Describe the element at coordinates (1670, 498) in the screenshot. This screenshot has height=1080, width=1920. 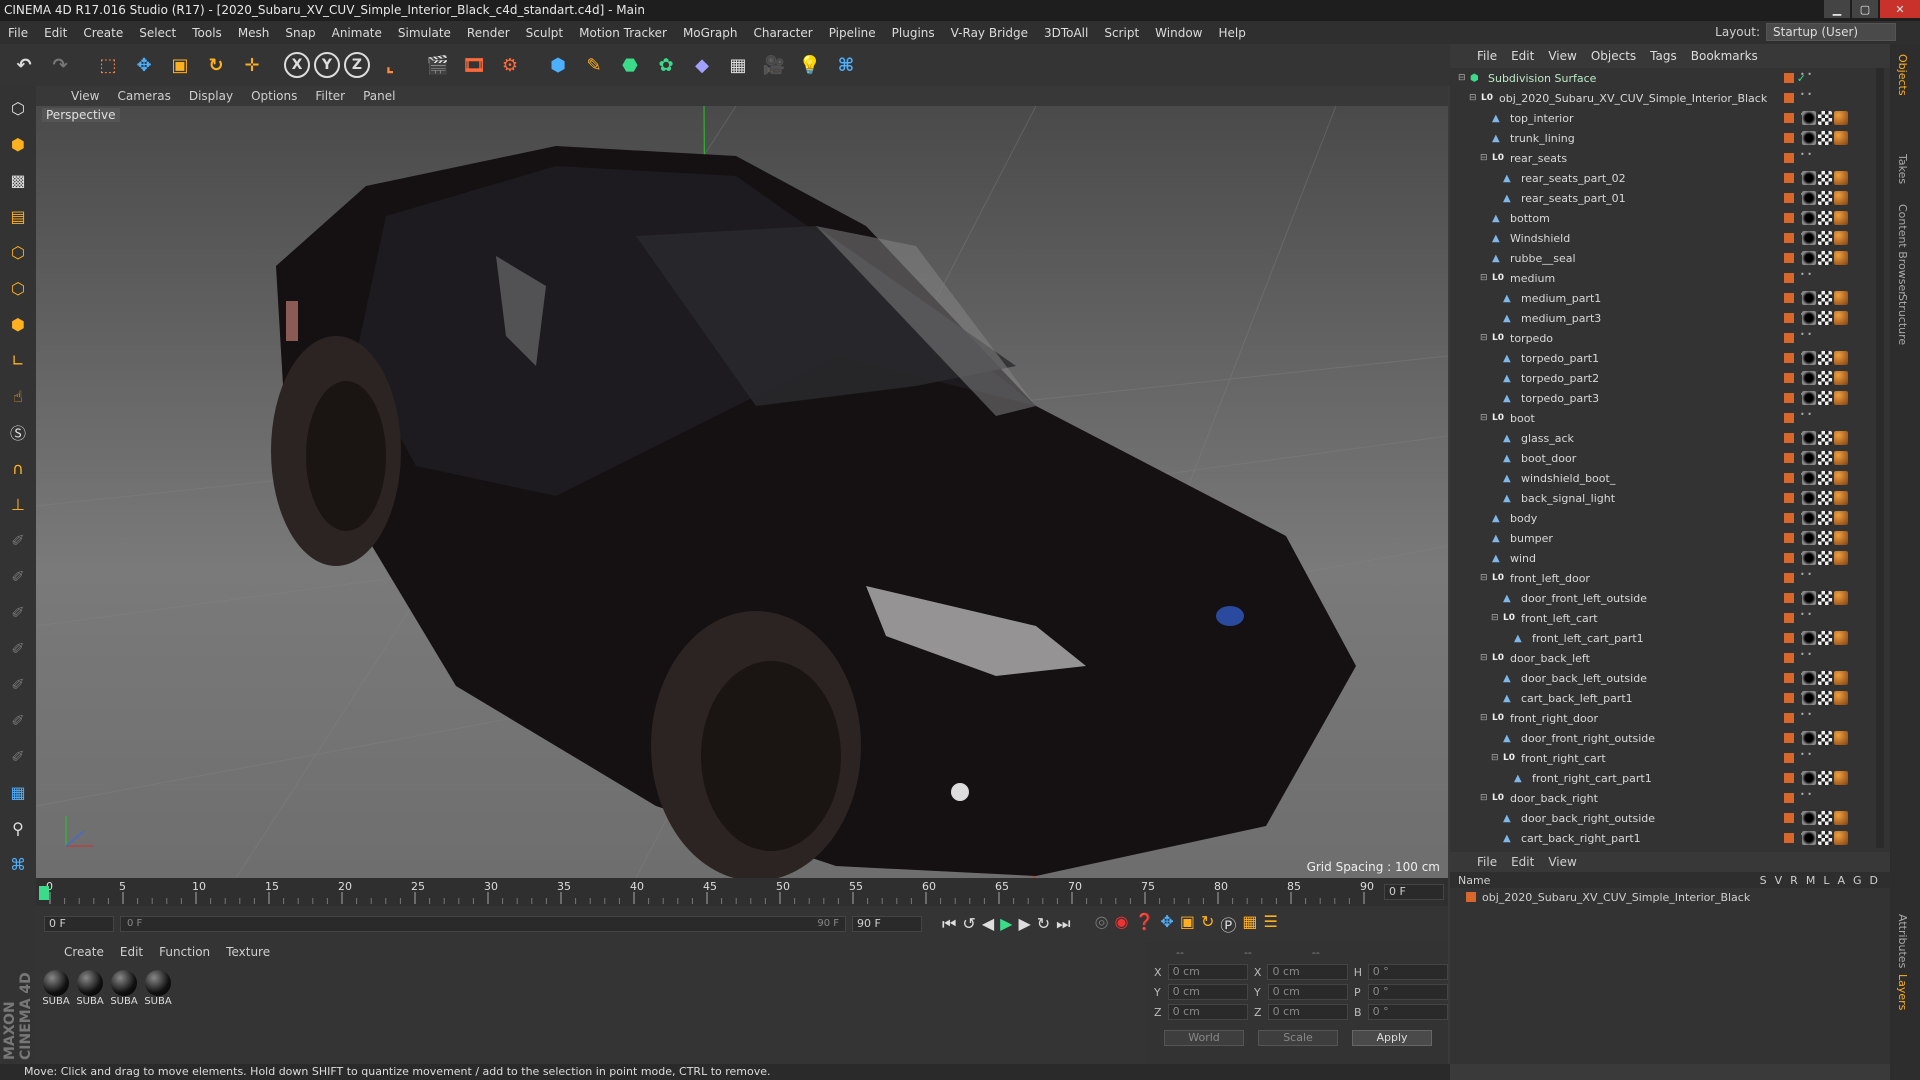
I see `object-row: ▲back_signal_light• •` at that location.